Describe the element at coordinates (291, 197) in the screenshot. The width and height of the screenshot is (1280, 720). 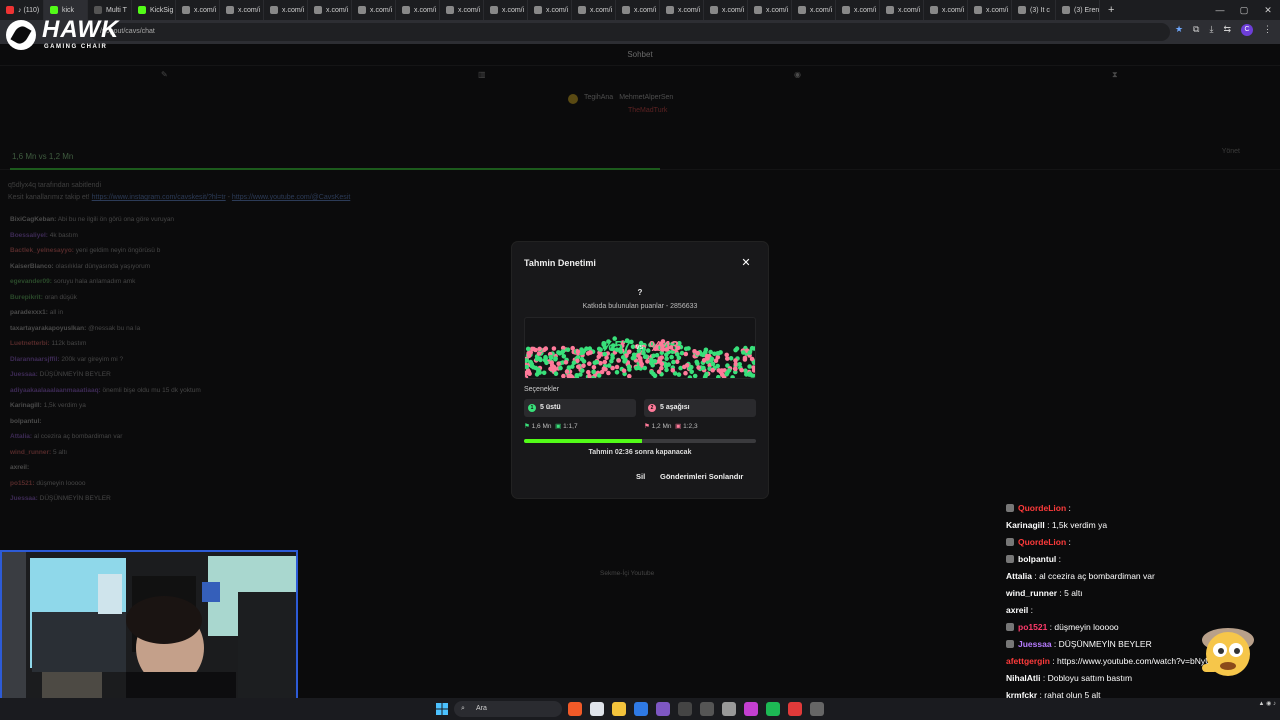
I see `youtube-link: https://www.youtube.com/@CavsKesit` at that location.